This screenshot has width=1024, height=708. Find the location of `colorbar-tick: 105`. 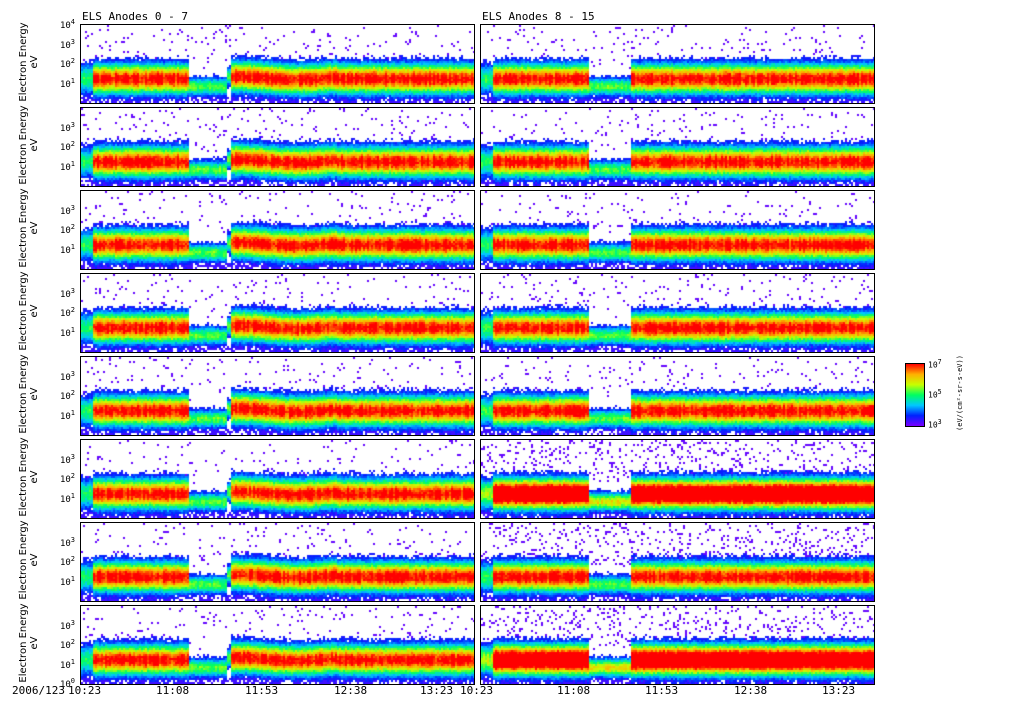

colorbar-tick: 105 is located at coordinates (935, 394).